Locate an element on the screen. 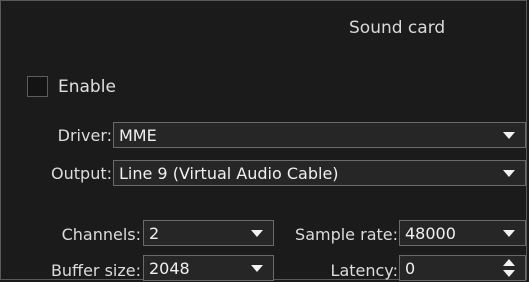  output-select: Line 9 (Virtual Audio Cable) is located at coordinates (319, 173).